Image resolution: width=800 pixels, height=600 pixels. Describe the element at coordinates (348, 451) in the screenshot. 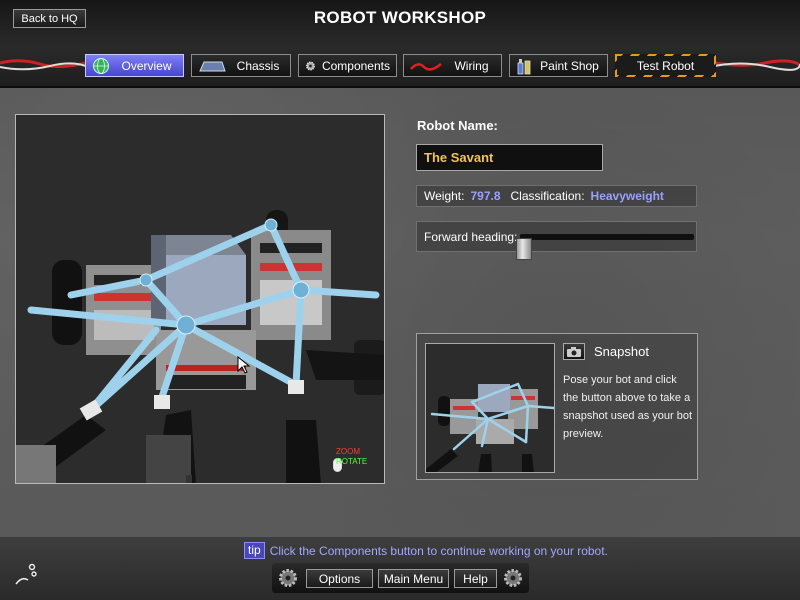

I see `zoom-hint: ZOOM` at that location.